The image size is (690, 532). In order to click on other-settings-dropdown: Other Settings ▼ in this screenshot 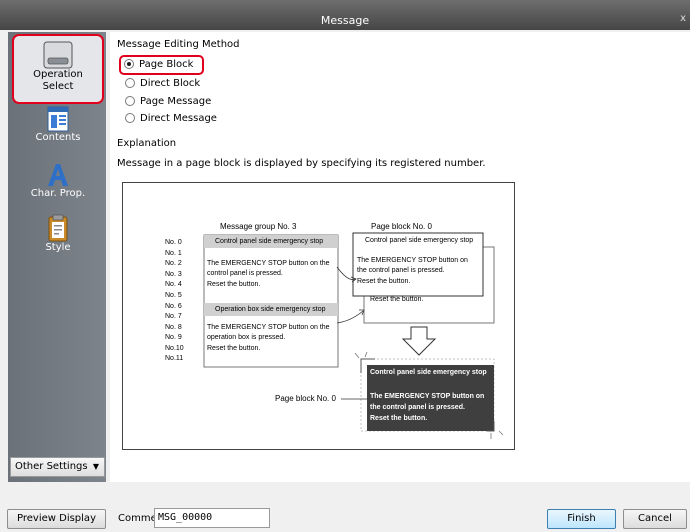, I will do `click(57, 467)`.